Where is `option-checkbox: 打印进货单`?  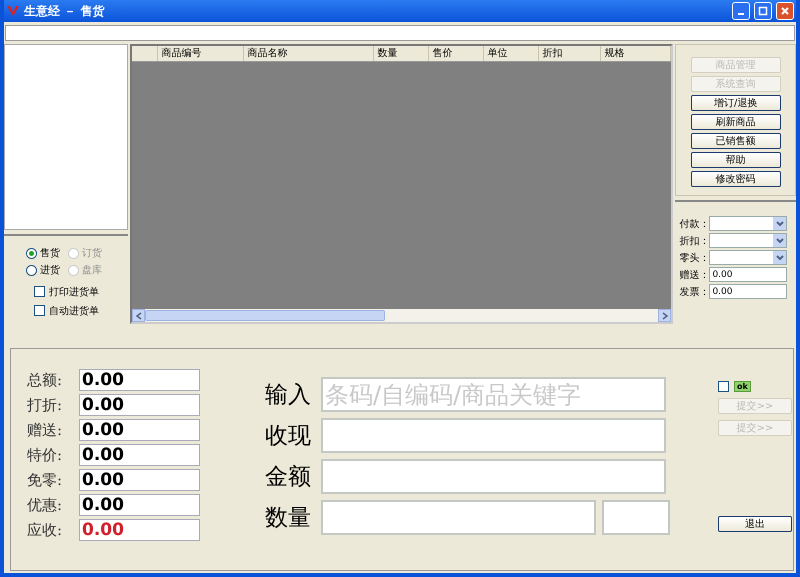
option-checkbox: 打印进货单 is located at coordinates (81, 291).